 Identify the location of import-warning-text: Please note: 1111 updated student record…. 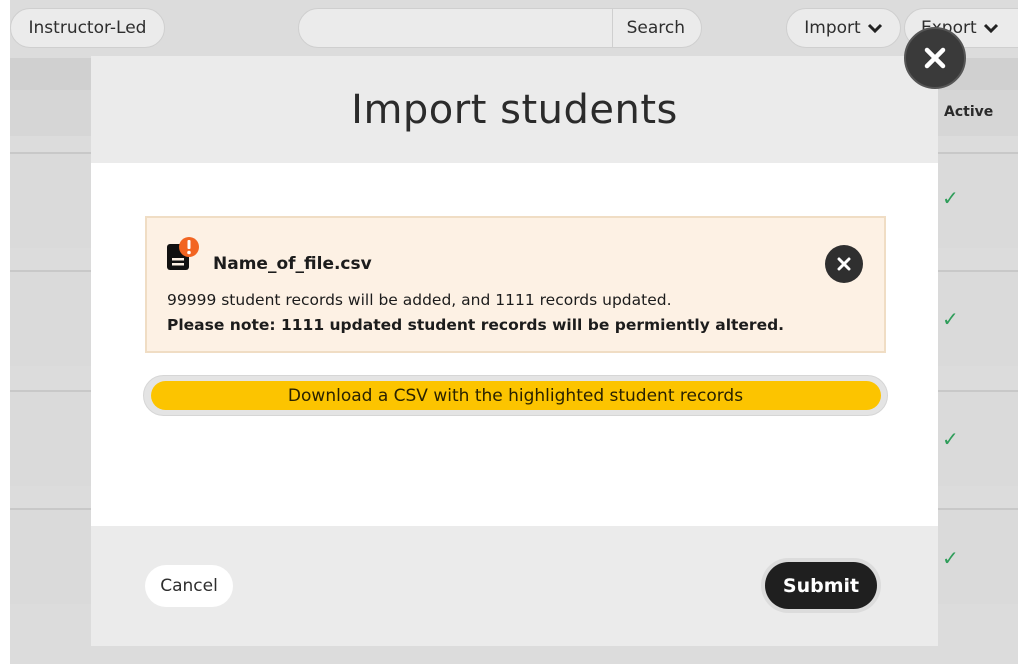
(476, 325).